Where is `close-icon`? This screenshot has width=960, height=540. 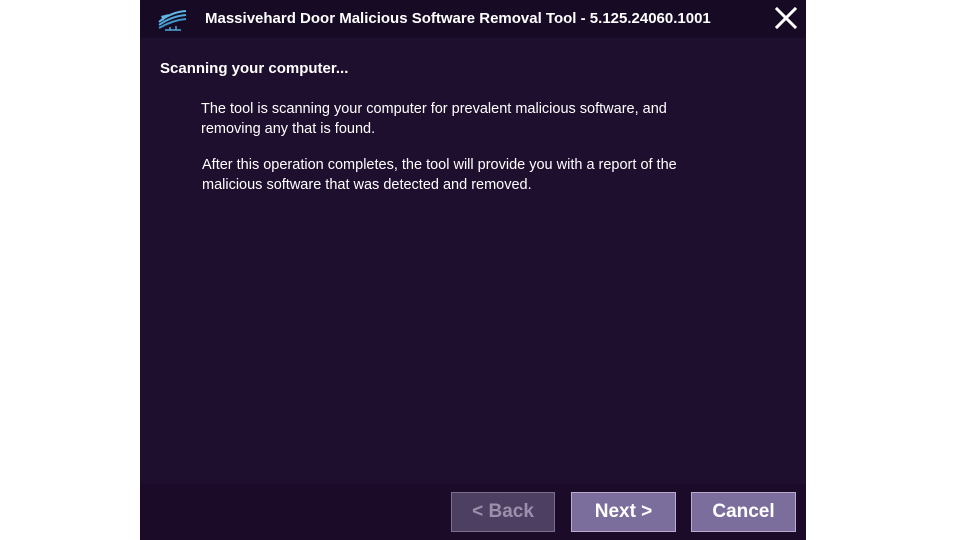
close-icon is located at coordinates (786, 19).